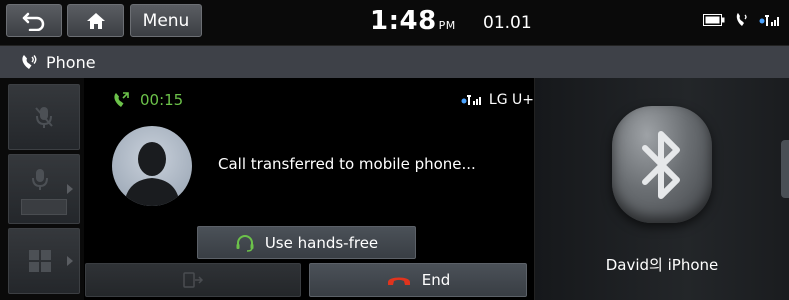 This screenshot has height=300, width=789. I want to click on mic-mute-icon, so click(44, 117).